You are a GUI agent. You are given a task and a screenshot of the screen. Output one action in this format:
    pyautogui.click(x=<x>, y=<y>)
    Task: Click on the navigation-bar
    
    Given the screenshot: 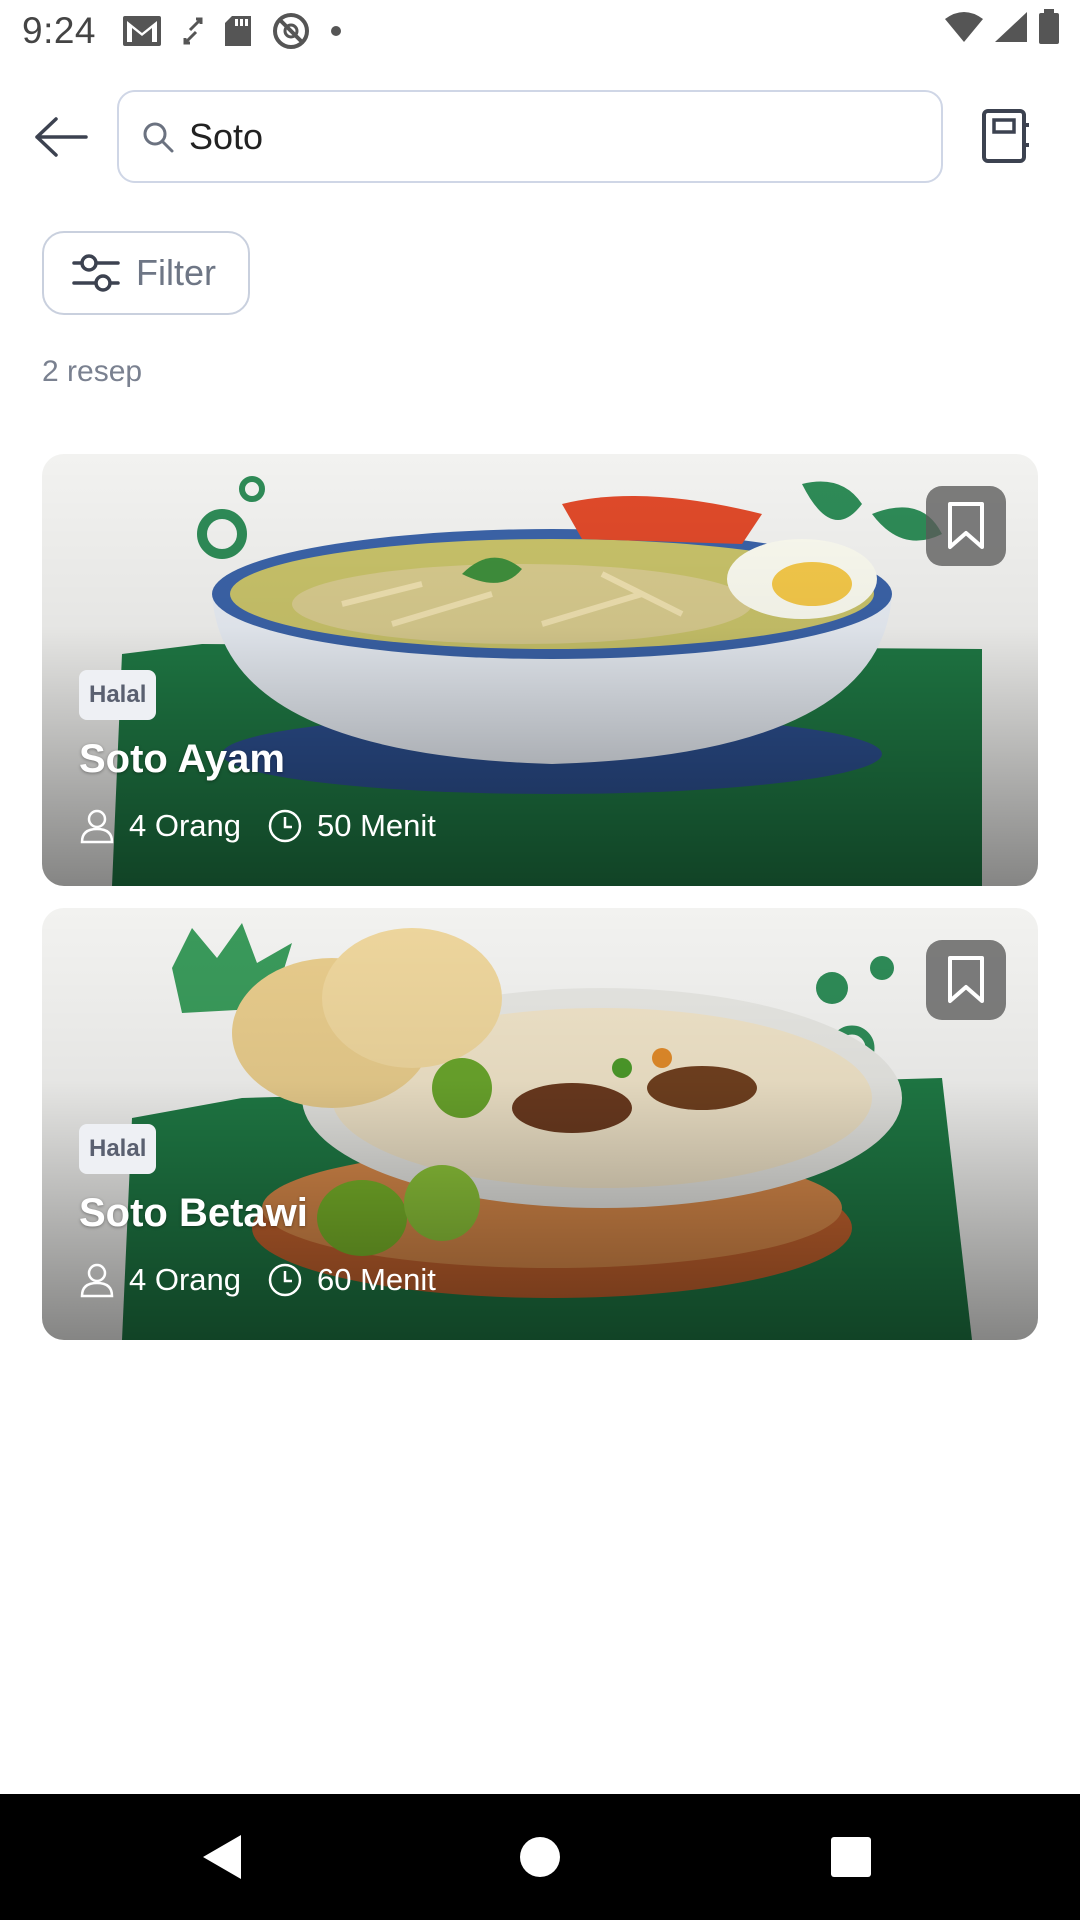 What is the action you would take?
    pyautogui.click(x=540, y=1857)
    